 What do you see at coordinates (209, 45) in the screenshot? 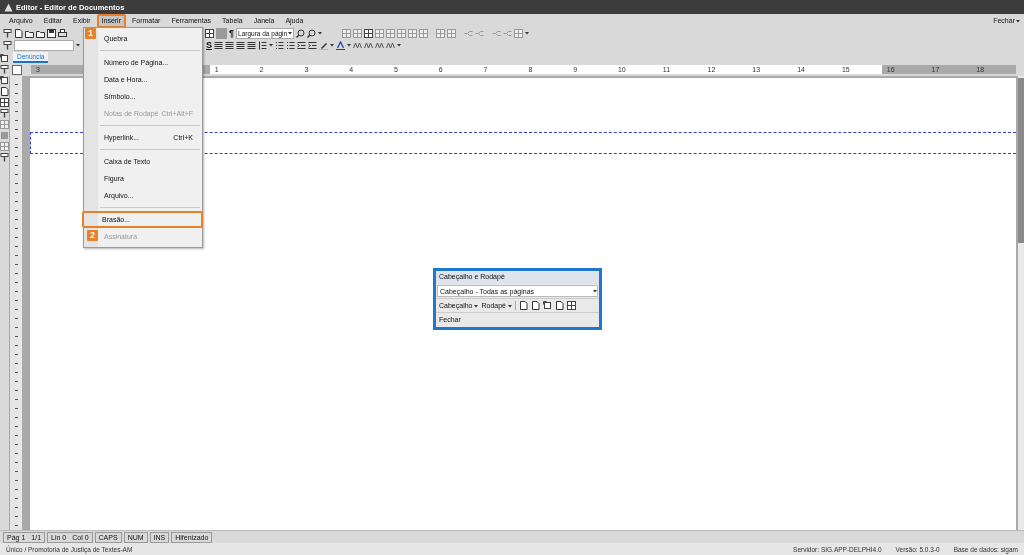
I see `underline-button: S` at bounding box center [209, 45].